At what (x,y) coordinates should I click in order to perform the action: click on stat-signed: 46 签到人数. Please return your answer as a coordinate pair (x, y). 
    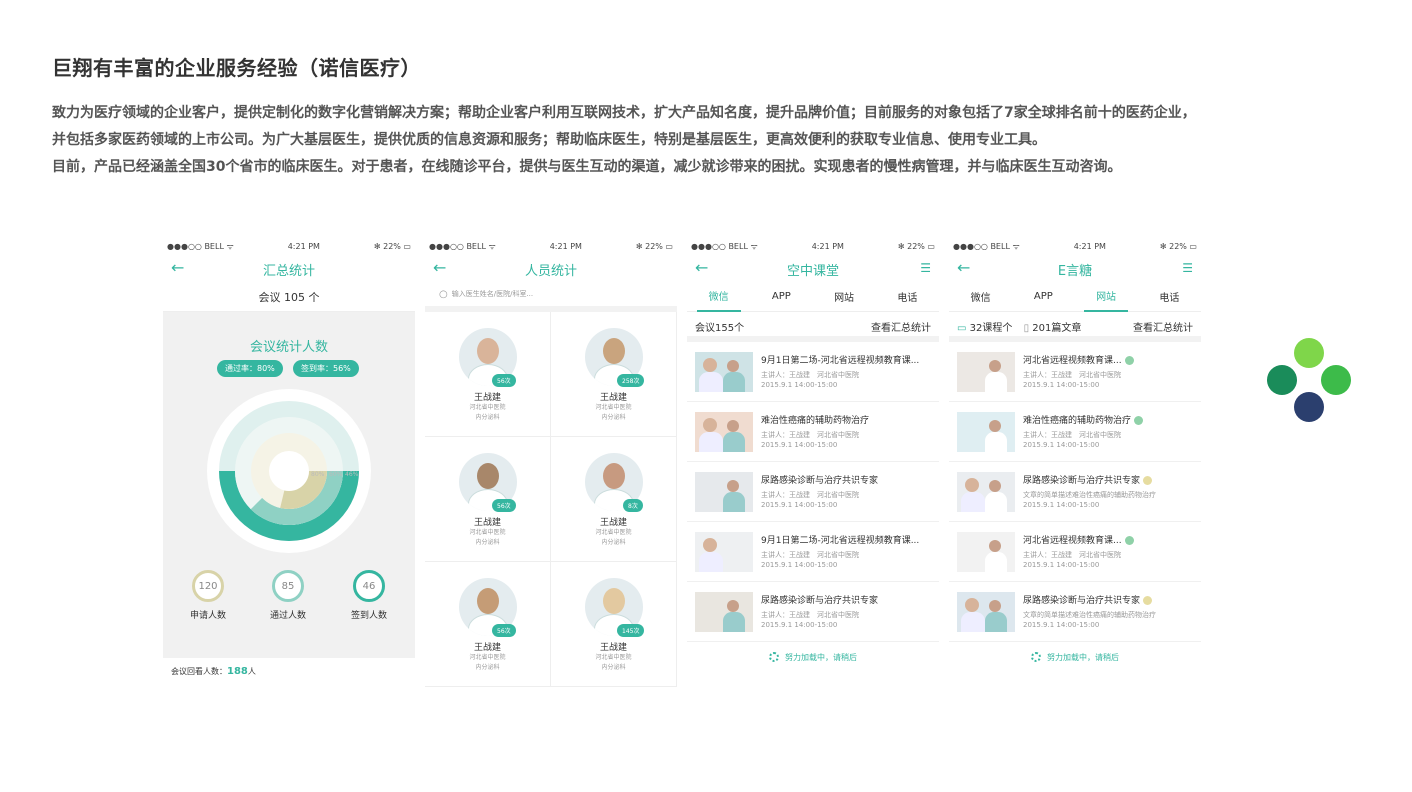
    Looking at the image, I should click on (369, 595).